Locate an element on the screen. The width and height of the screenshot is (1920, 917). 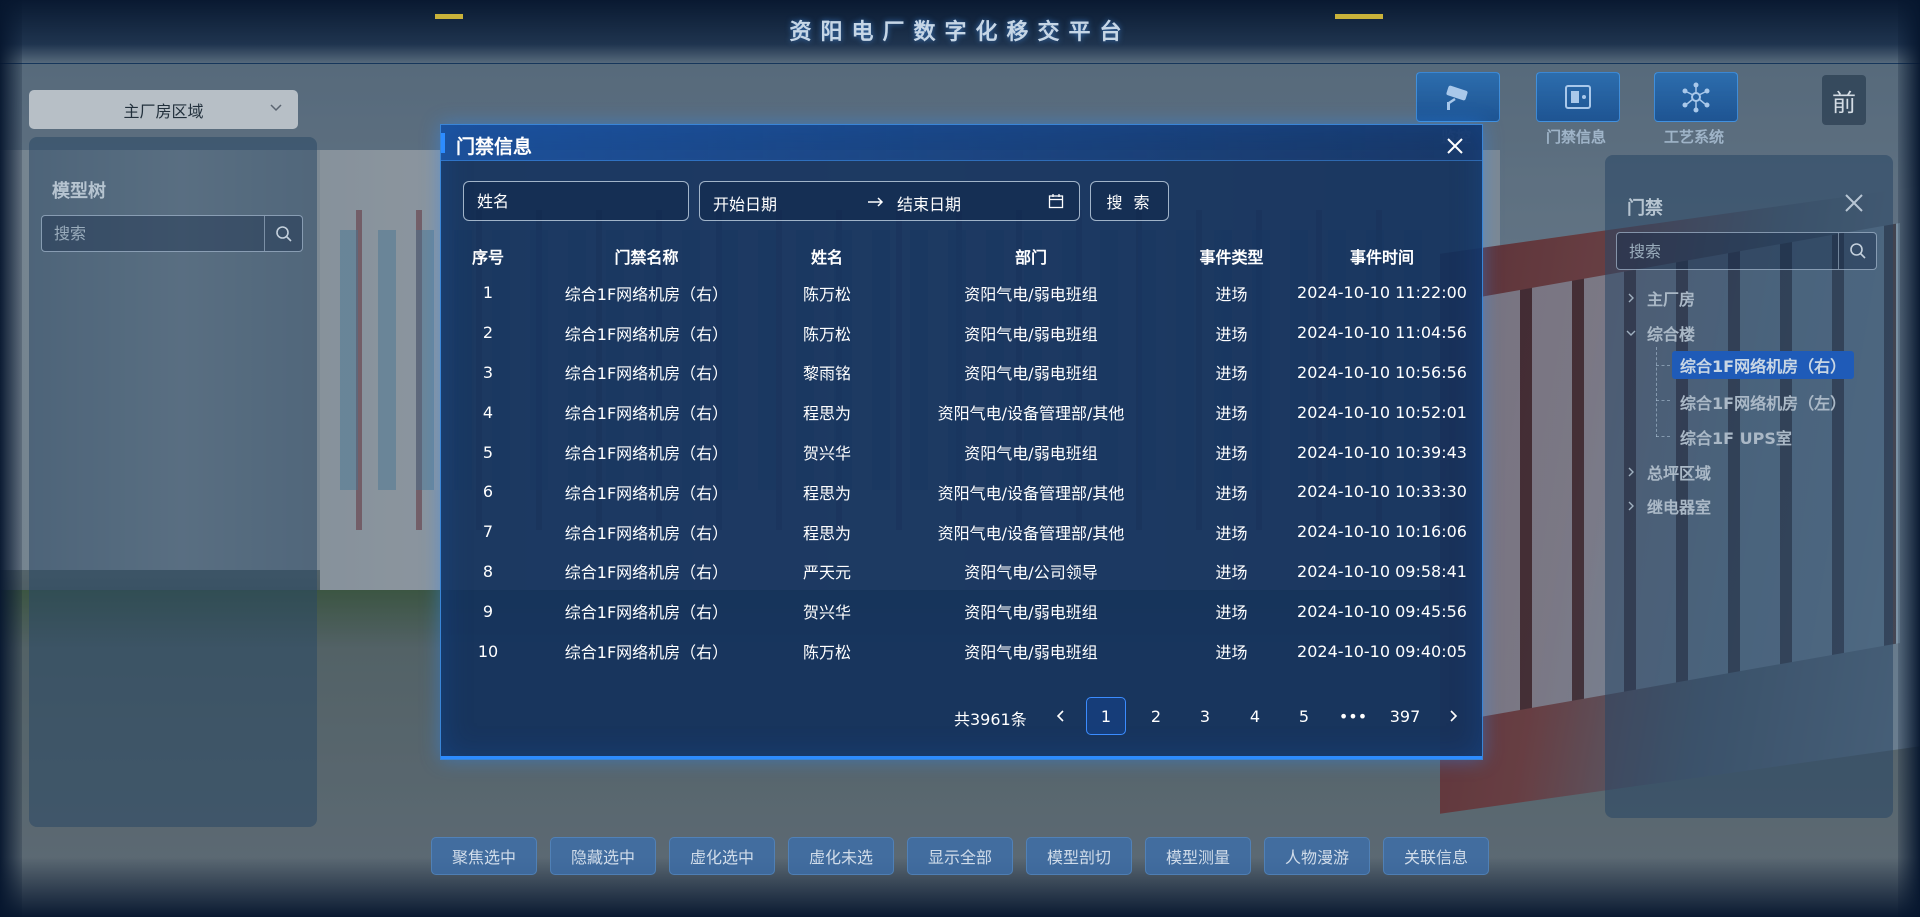
cell-index: 10 is located at coordinates (488, 651).